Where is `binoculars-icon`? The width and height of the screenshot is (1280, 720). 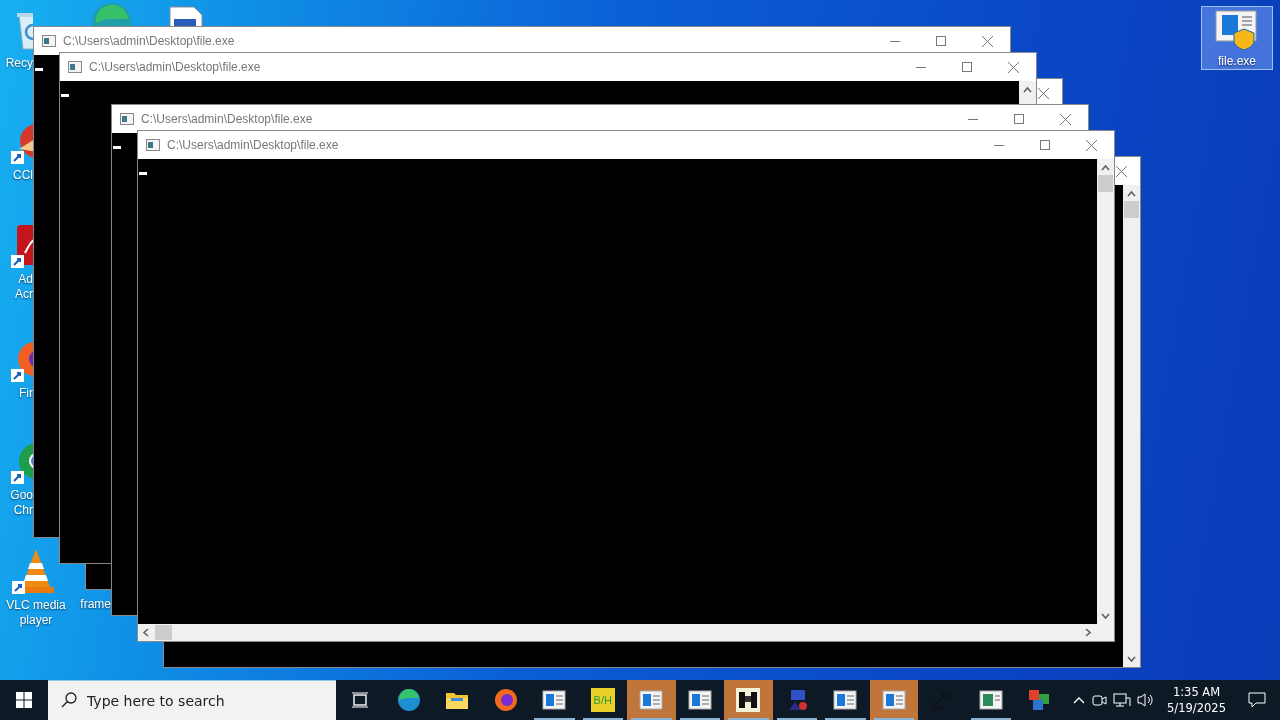
binoculars-icon is located at coordinates (748, 700).